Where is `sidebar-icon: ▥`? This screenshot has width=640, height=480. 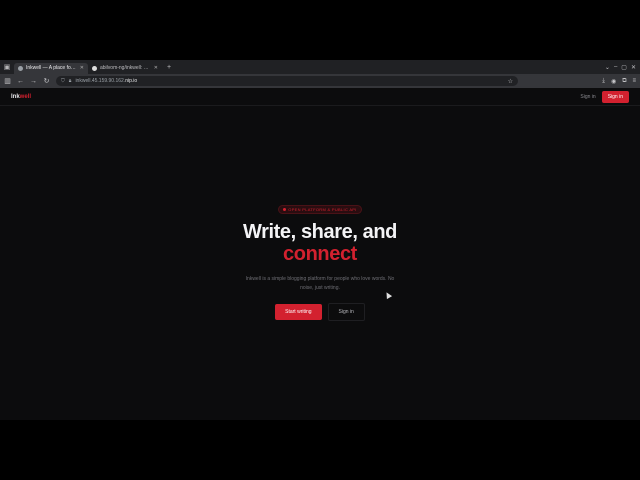 sidebar-icon: ▥ is located at coordinates (7, 81).